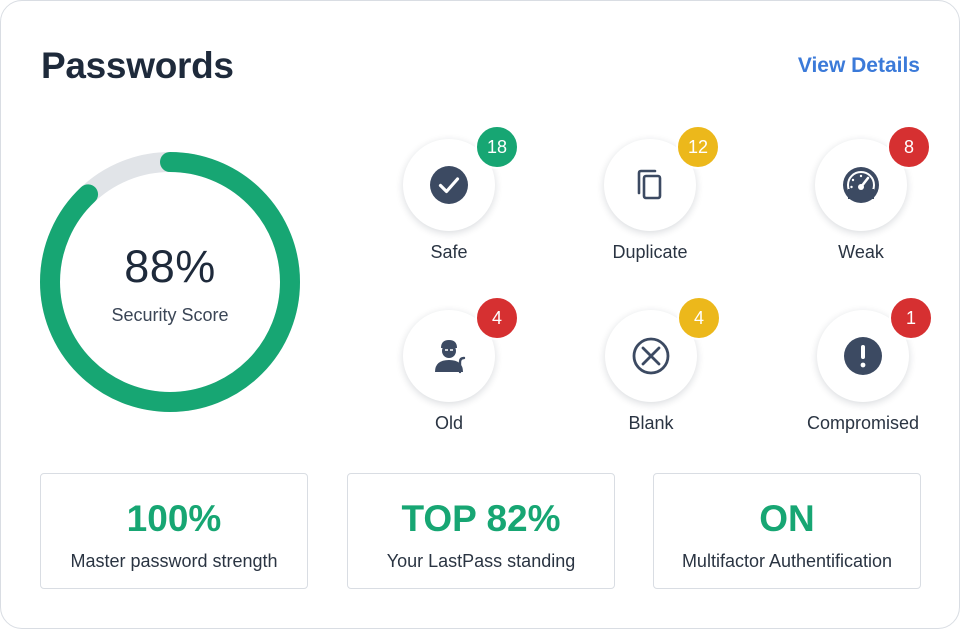 The image size is (960, 629). I want to click on weak-count-badge: 8, so click(909, 147).